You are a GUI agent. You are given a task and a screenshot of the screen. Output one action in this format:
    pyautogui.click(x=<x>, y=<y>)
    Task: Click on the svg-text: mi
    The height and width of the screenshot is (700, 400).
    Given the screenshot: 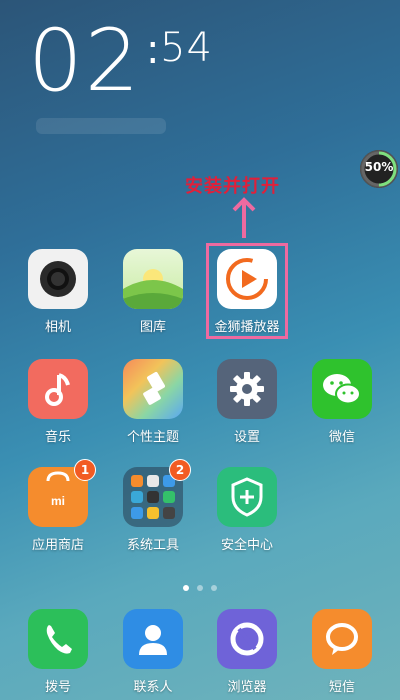 What is the action you would take?
    pyautogui.click(x=58, y=501)
    